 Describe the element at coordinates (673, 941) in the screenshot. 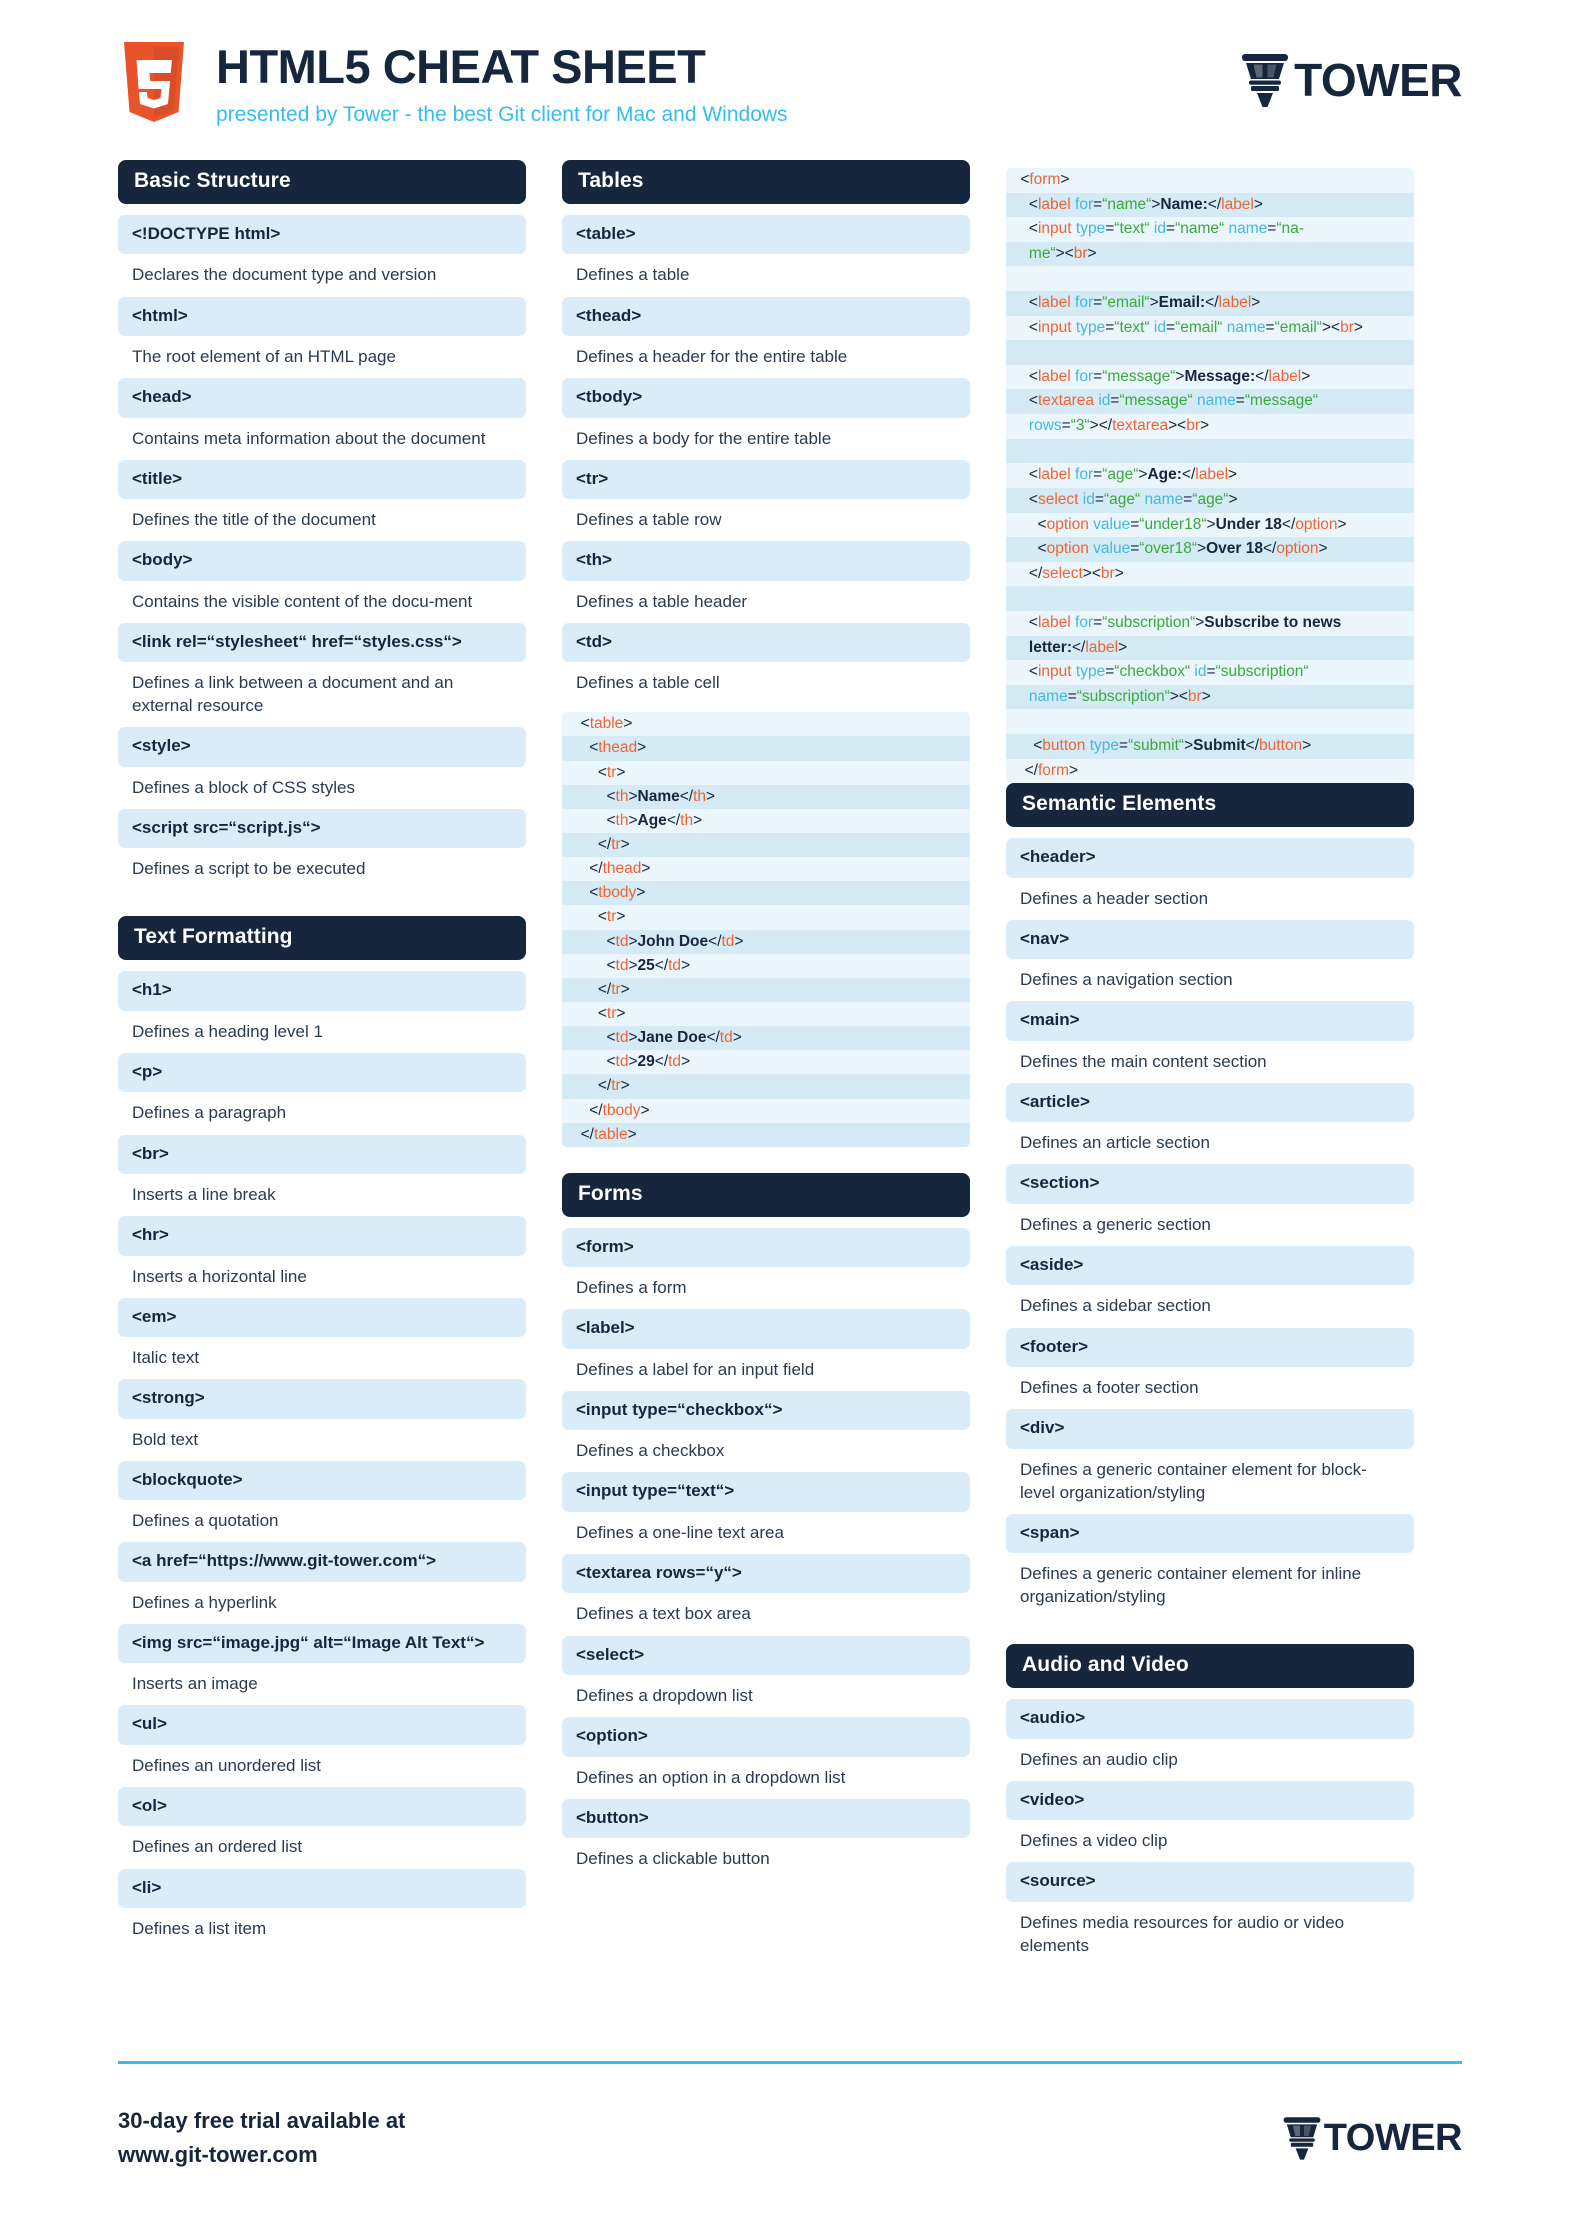

I see `code-token-txt: John Doe` at that location.